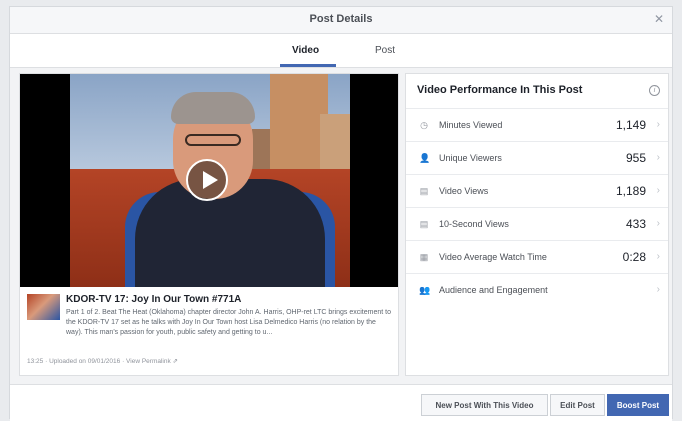 The height and width of the screenshot is (421, 682). I want to click on stat-label: Unique Viewers, so click(470, 158).